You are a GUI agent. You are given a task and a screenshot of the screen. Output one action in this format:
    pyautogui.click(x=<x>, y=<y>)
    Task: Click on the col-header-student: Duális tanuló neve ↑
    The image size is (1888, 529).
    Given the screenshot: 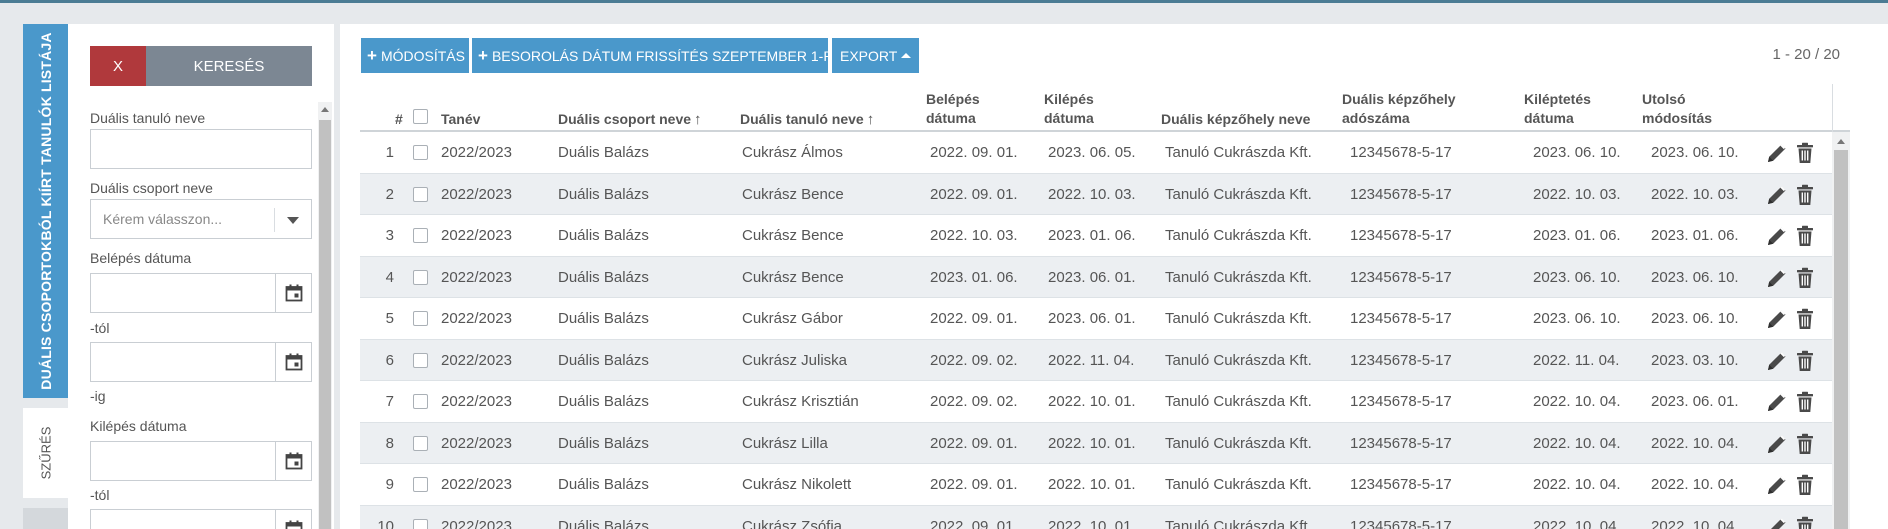 What is the action you would take?
    pyautogui.click(x=807, y=119)
    